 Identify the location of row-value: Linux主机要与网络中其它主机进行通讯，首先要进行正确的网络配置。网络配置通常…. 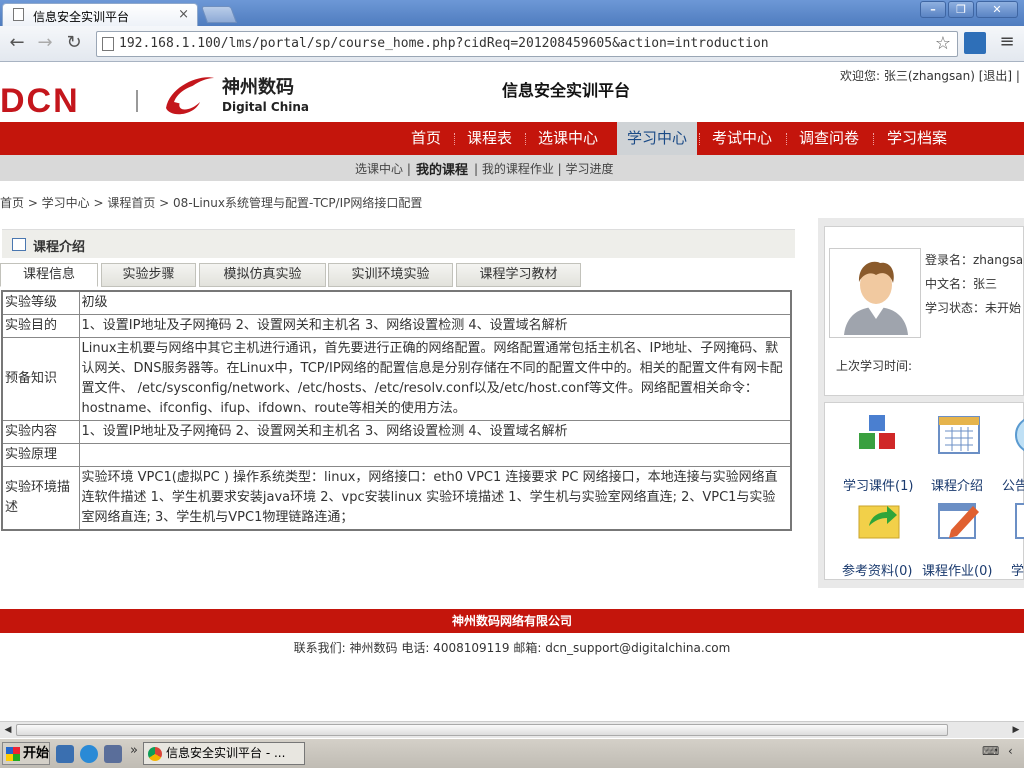
(435, 379).